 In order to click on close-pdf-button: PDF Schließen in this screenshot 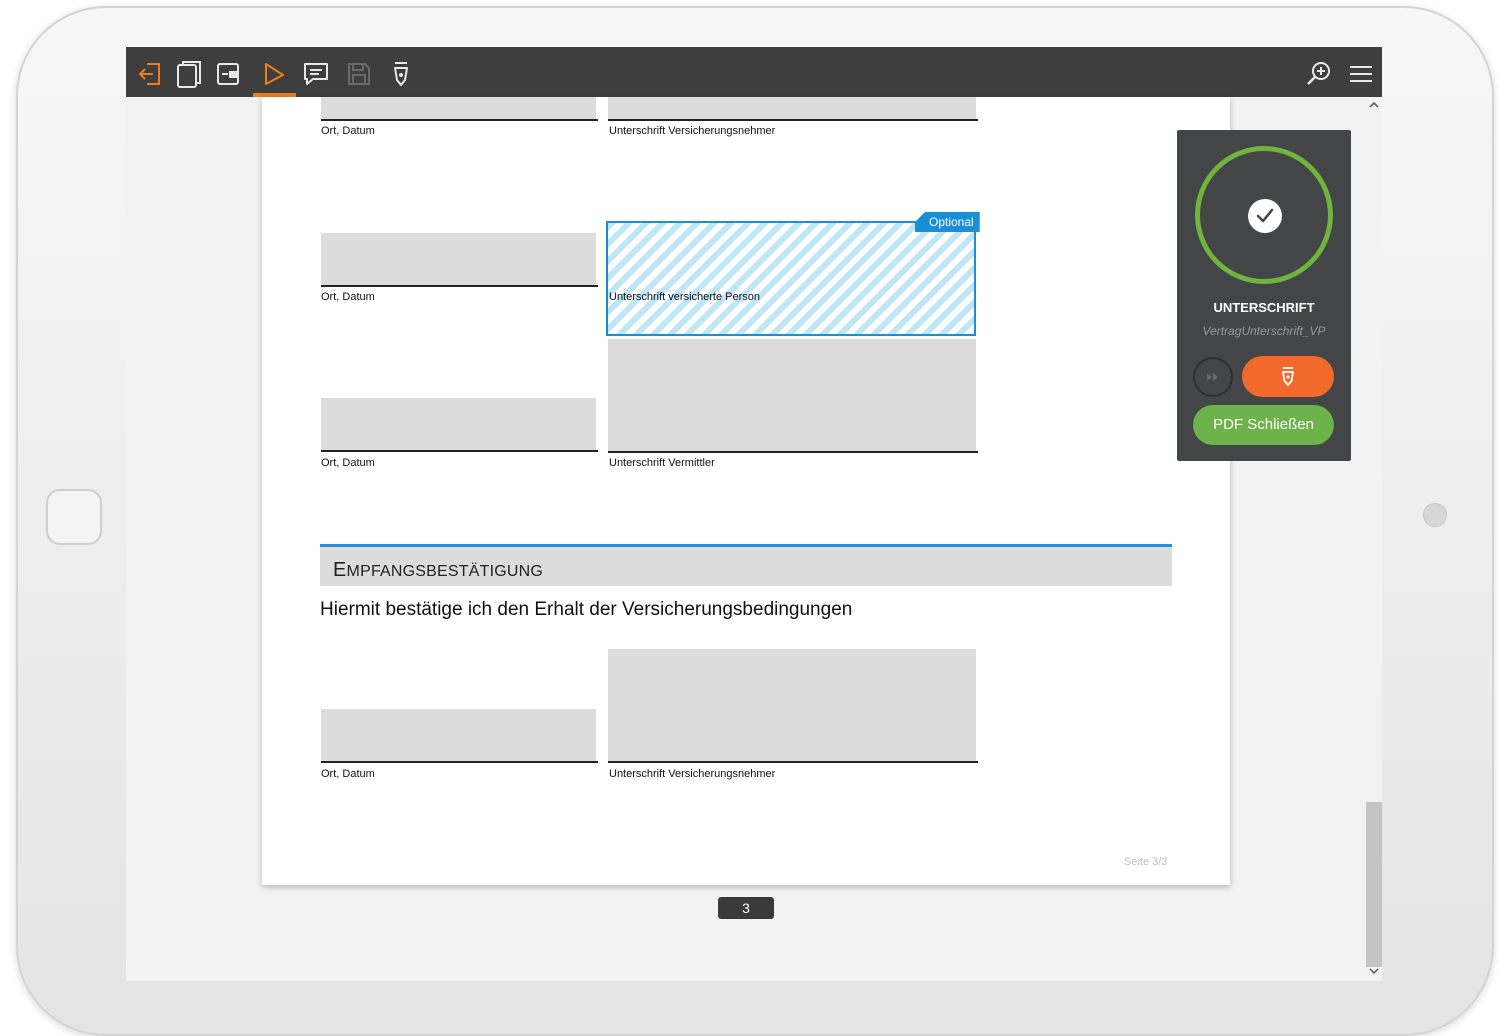, I will do `click(1263, 425)`.